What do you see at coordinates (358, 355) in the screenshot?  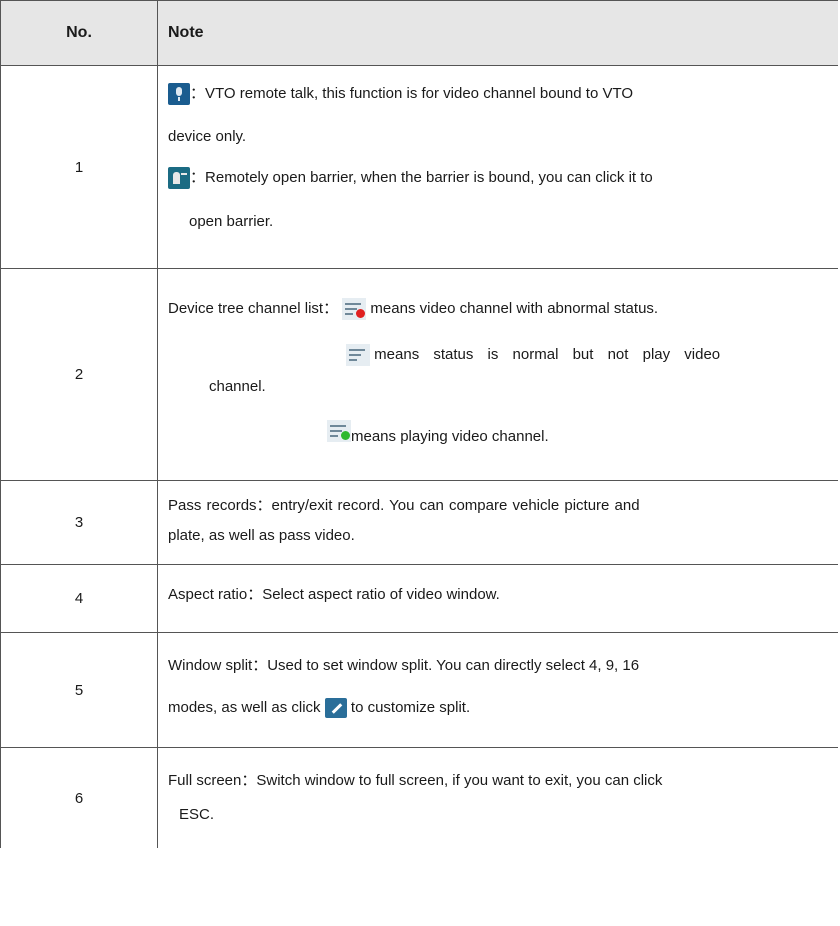 I see `channel-normal-icon` at bounding box center [358, 355].